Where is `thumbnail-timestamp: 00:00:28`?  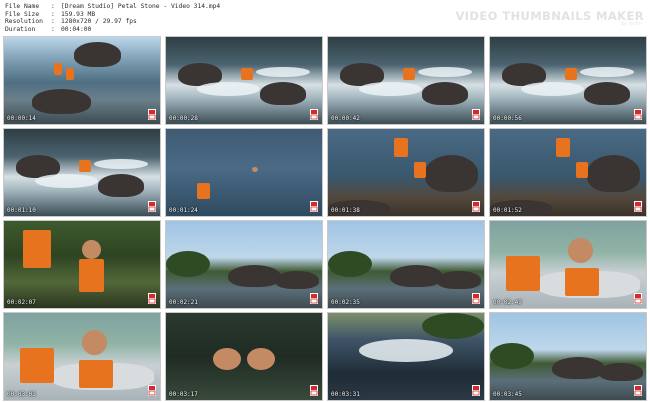 thumbnail-timestamp: 00:00:28 is located at coordinates (183, 118).